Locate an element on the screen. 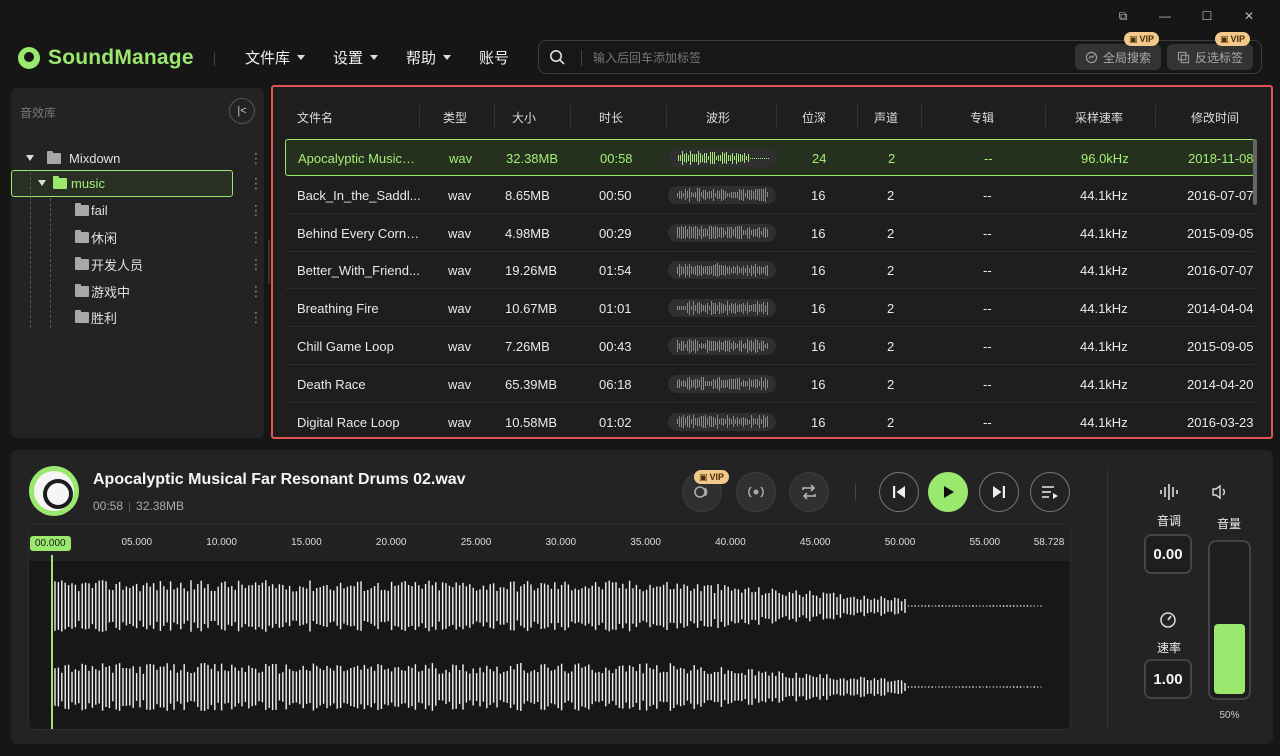 This screenshot has width=1280, height=756. play-button is located at coordinates (948, 492).